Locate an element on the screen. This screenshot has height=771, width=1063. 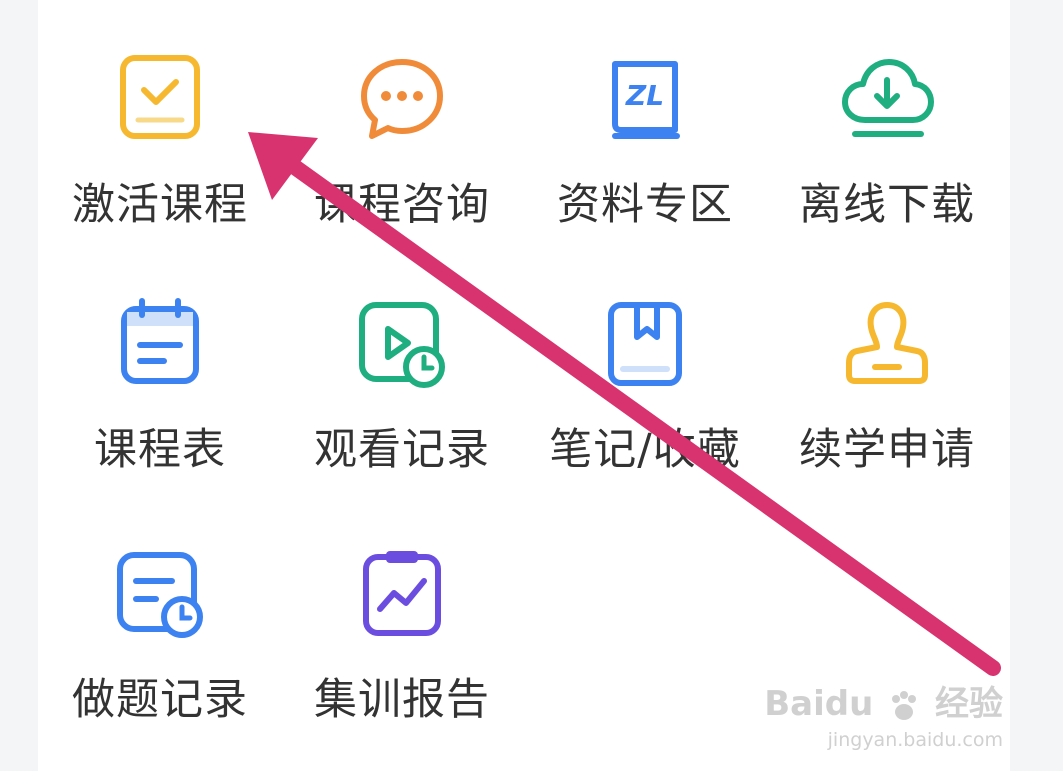
activate-course-icon is located at coordinates (160, 100).